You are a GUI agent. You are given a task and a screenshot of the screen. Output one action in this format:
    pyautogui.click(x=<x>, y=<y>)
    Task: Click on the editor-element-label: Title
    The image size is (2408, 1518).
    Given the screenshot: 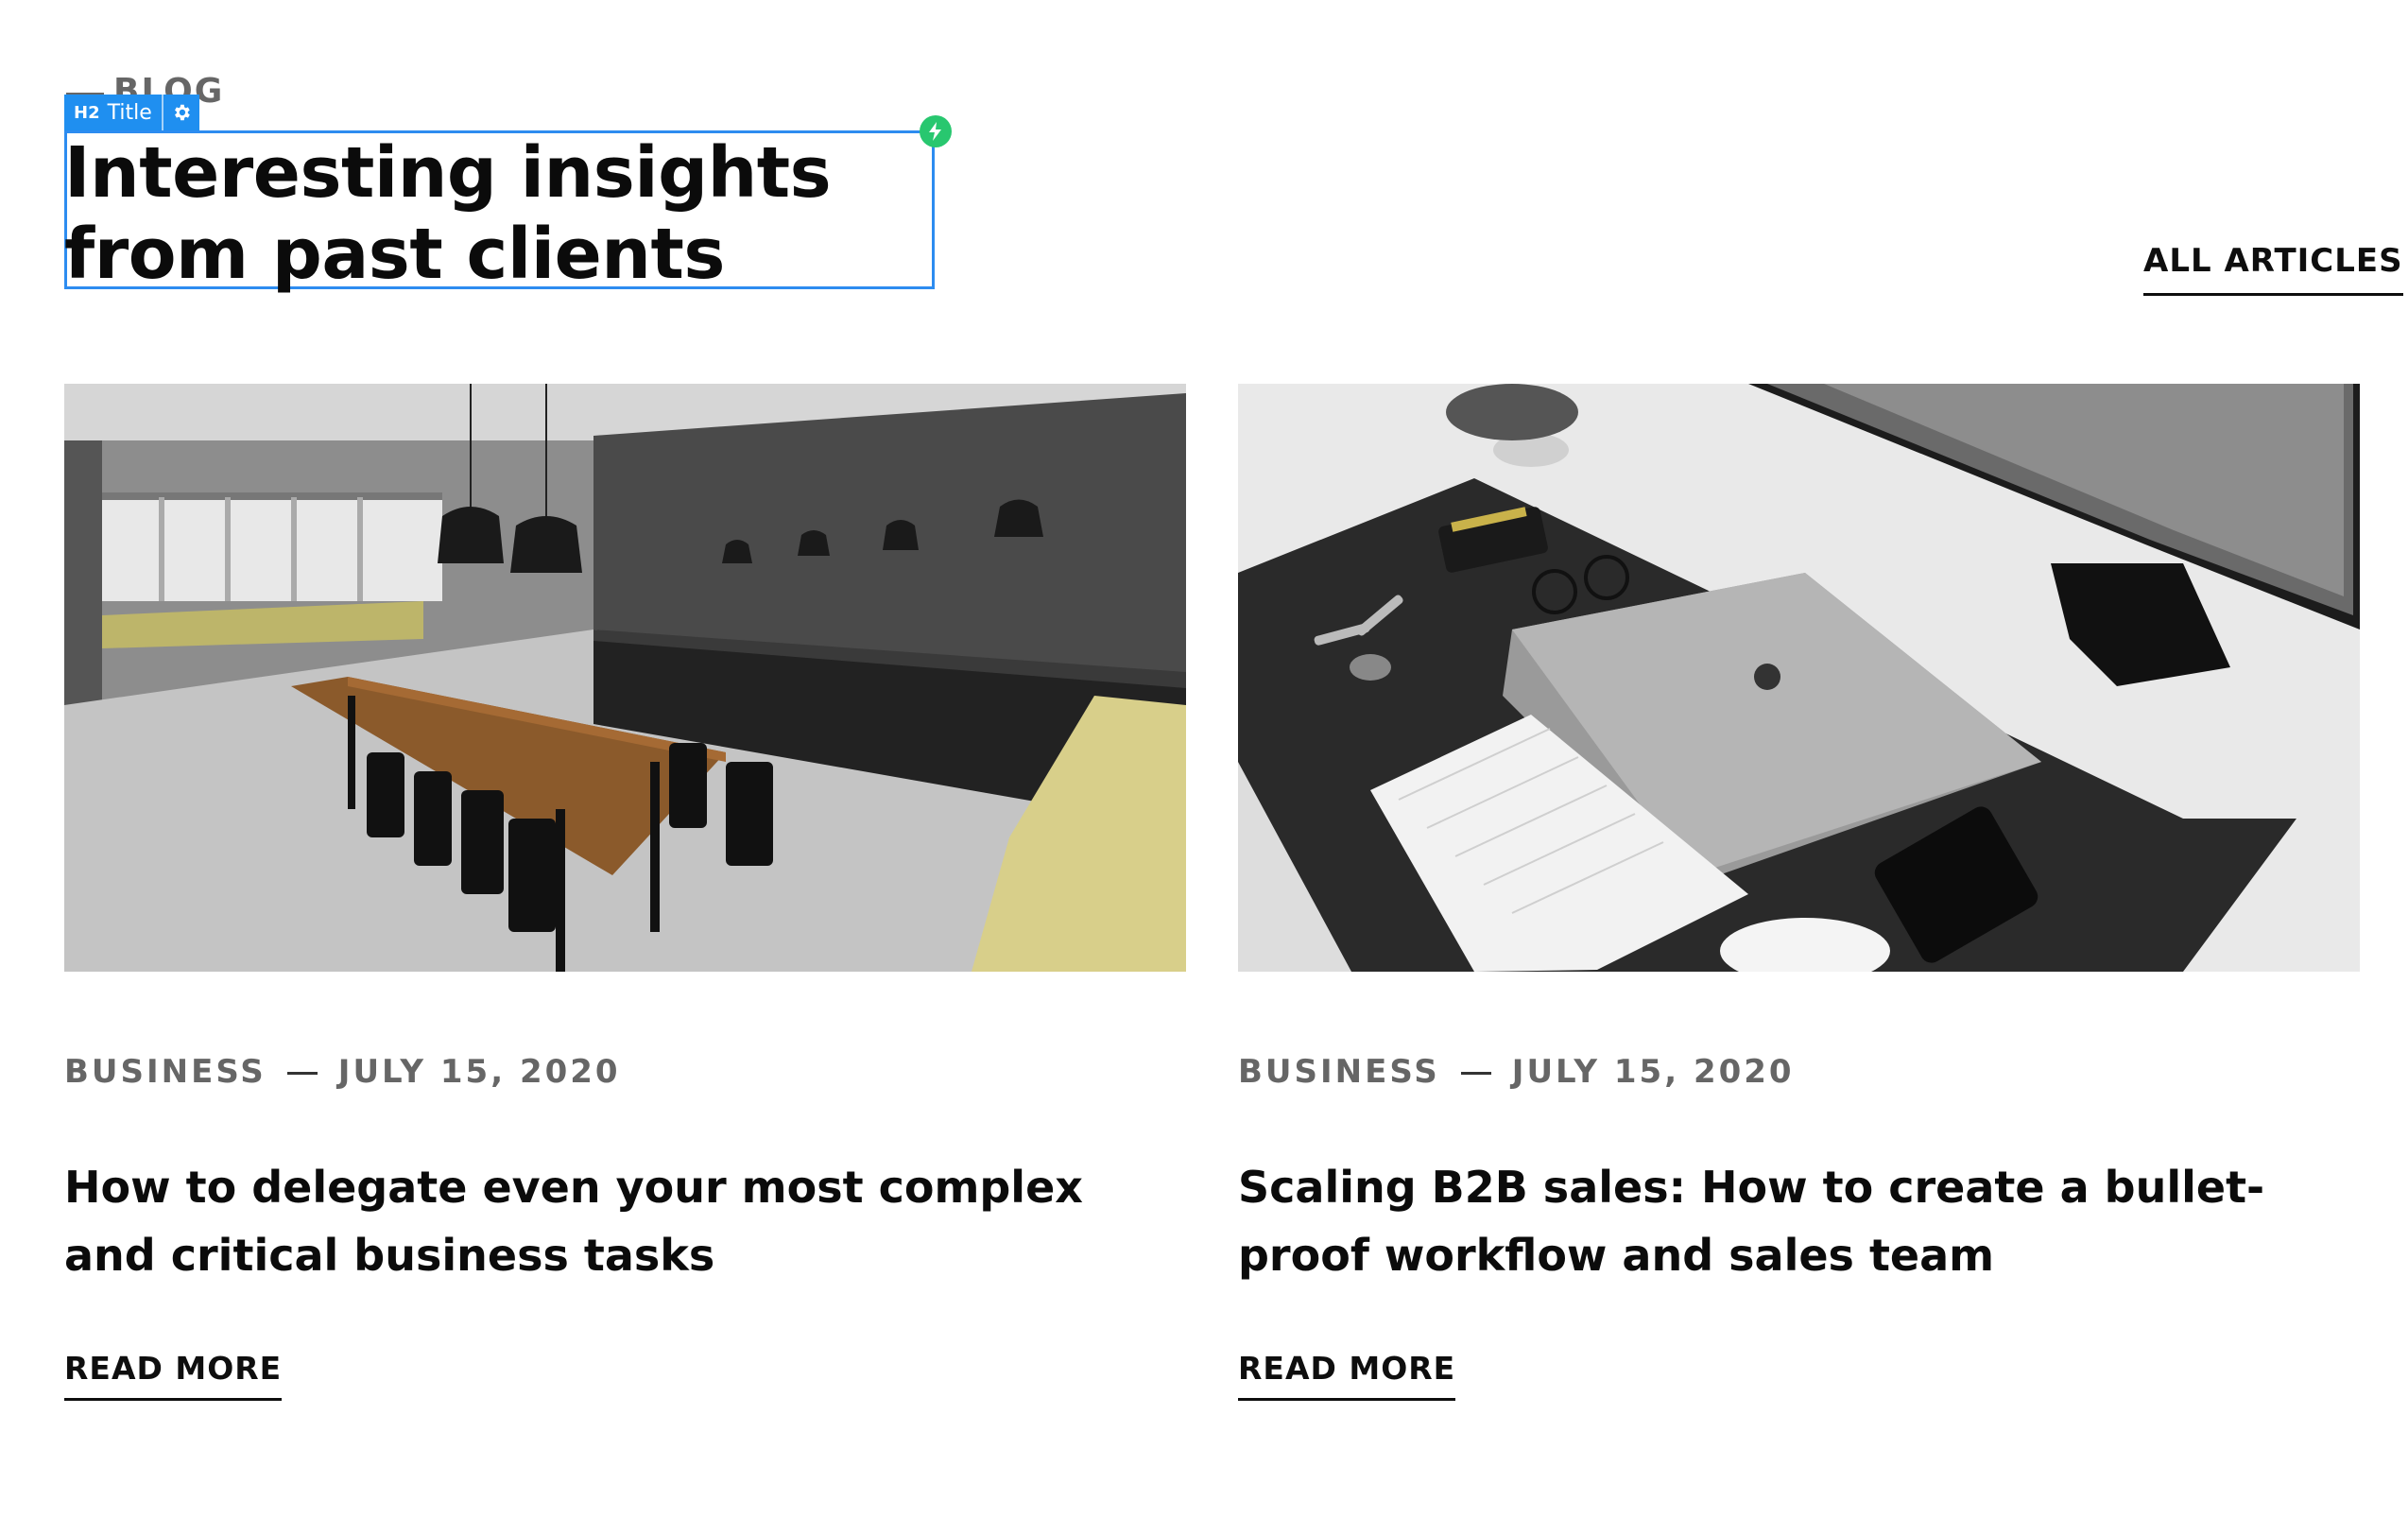 What is the action you would take?
    pyautogui.click(x=130, y=112)
    